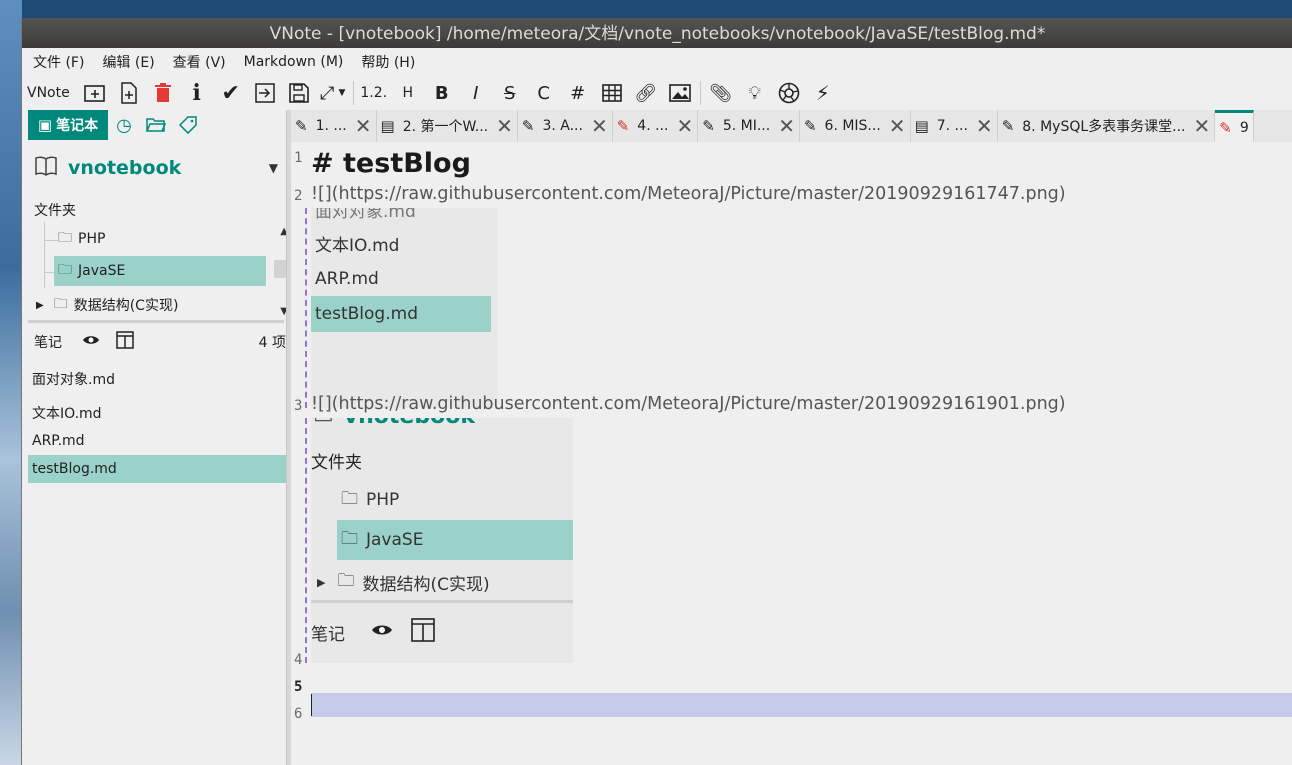 This screenshot has width=1292, height=765. What do you see at coordinates (48, 343) in the screenshot?
I see `notes-label: 笔记` at bounding box center [48, 343].